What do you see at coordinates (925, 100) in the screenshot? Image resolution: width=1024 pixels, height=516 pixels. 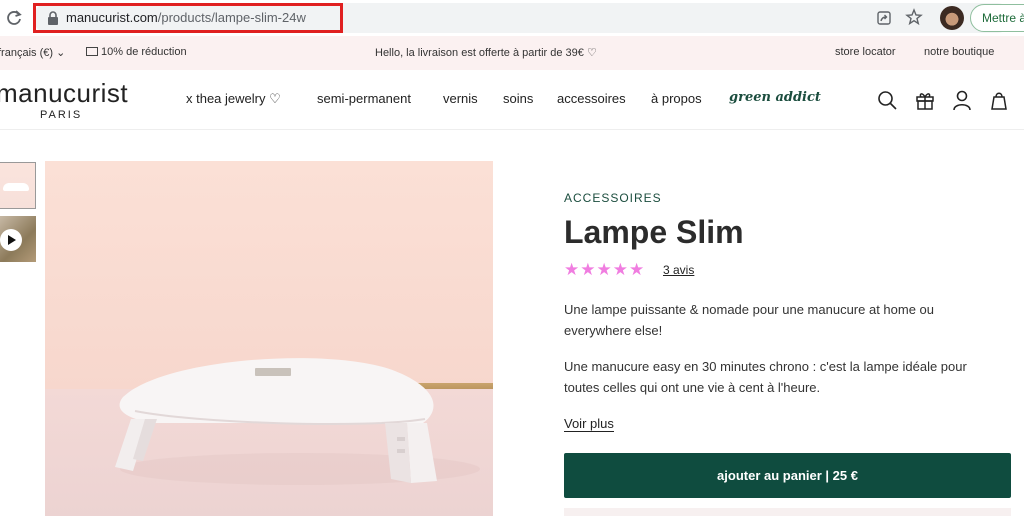 I see `gift-icon` at bounding box center [925, 100].